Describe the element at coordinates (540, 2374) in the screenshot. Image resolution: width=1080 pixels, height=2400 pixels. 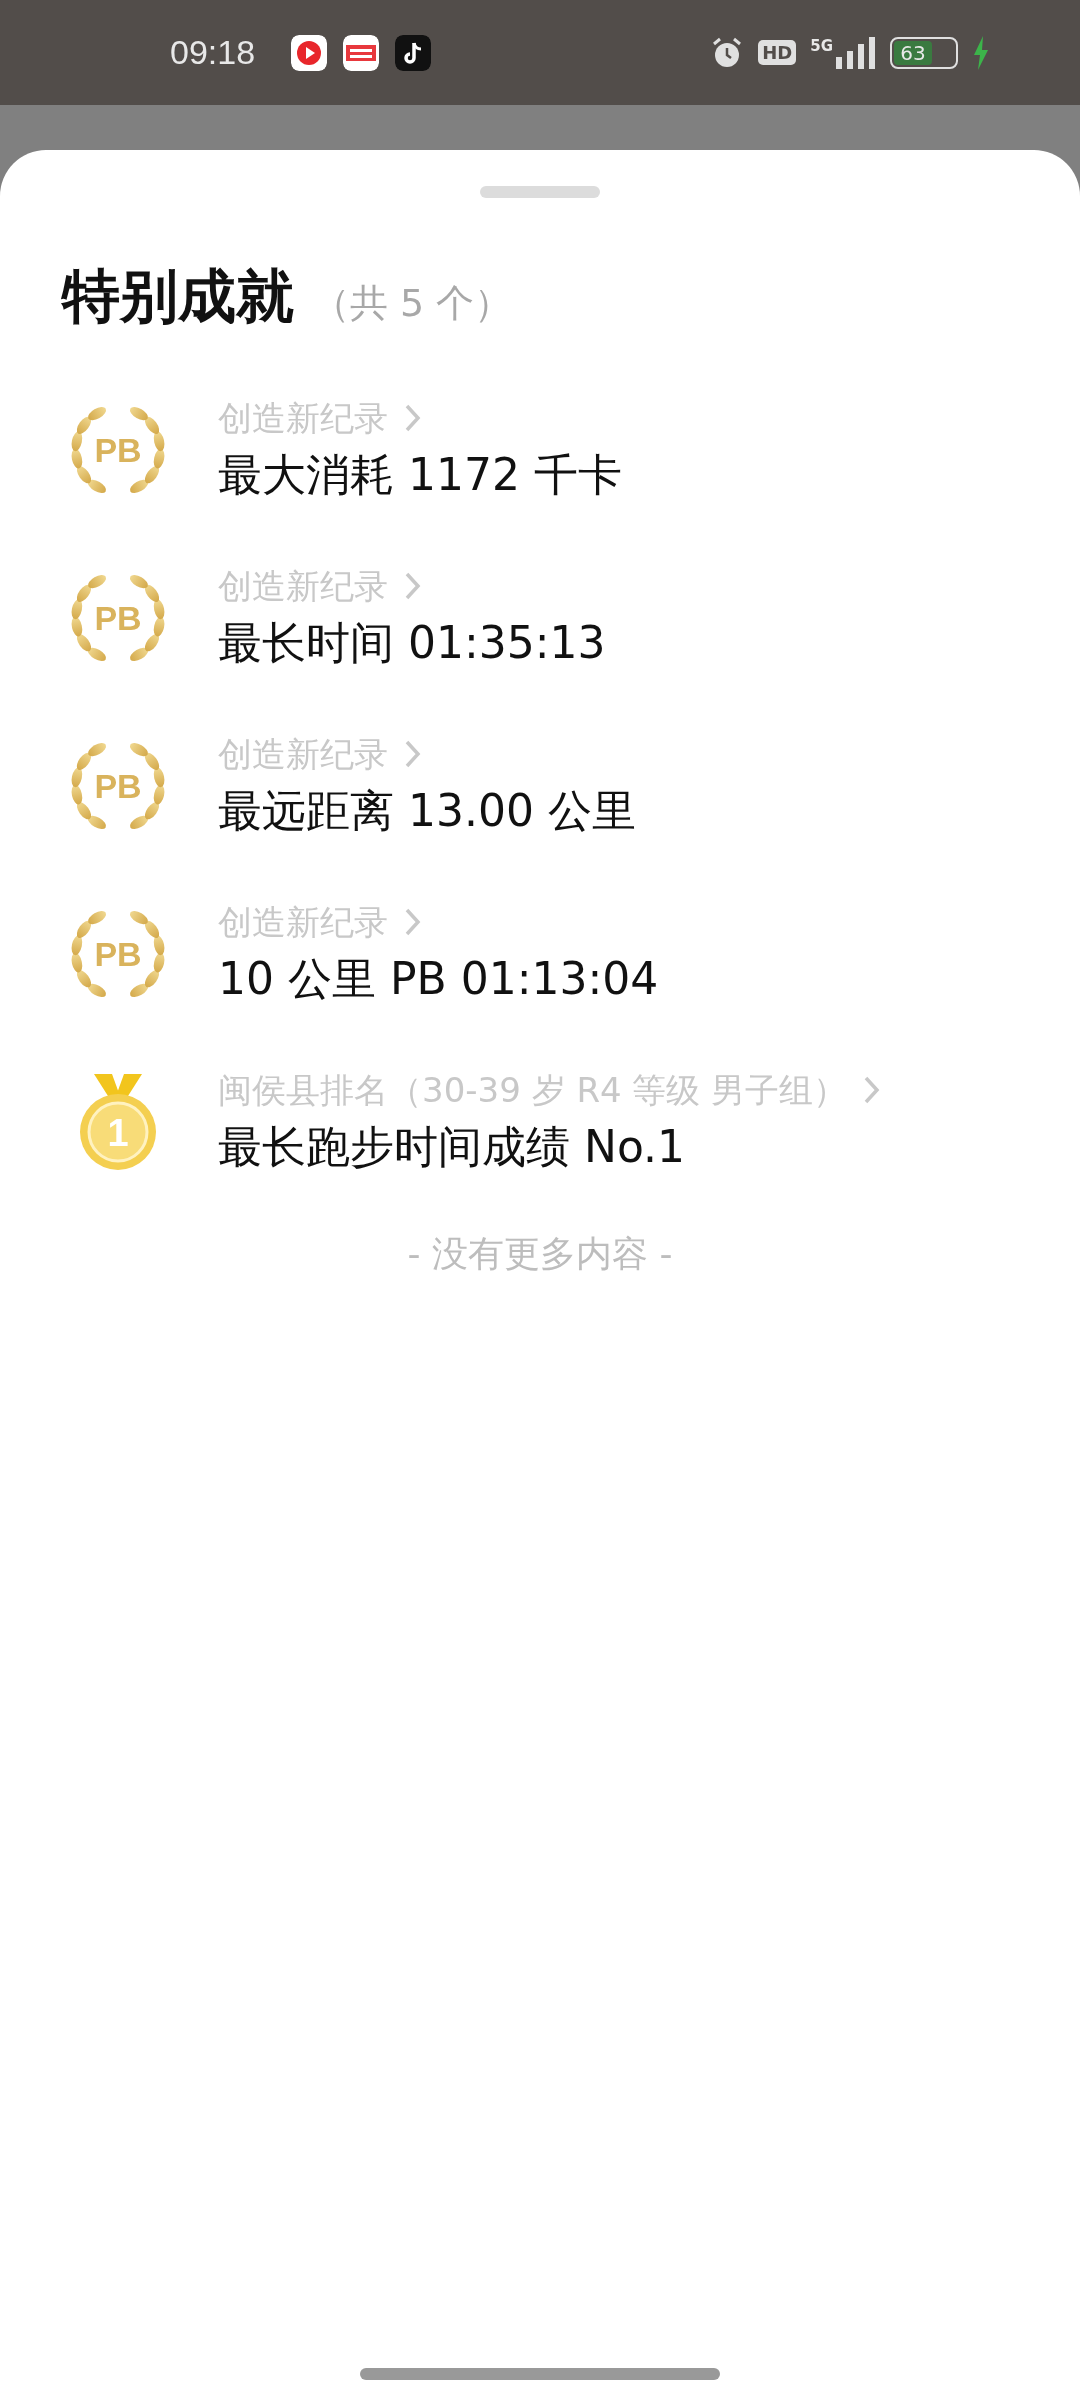
I see `home-indicator` at that location.